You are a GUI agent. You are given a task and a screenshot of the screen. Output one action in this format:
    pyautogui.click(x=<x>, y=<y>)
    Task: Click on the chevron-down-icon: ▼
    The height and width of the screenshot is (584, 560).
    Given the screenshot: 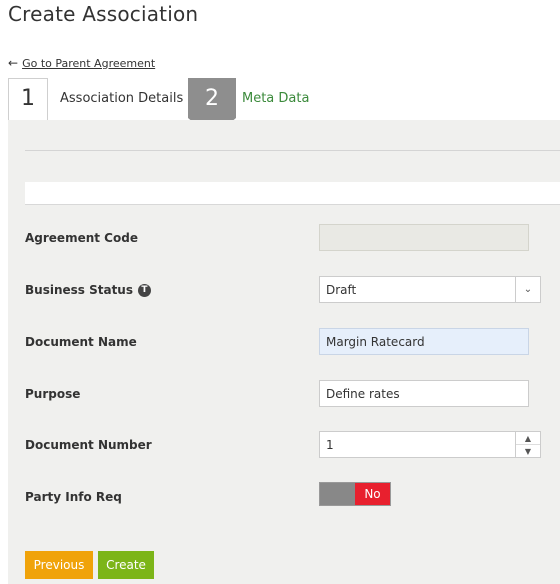 What is the action you would take?
    pyautogui.click(x=528, y=451)
    